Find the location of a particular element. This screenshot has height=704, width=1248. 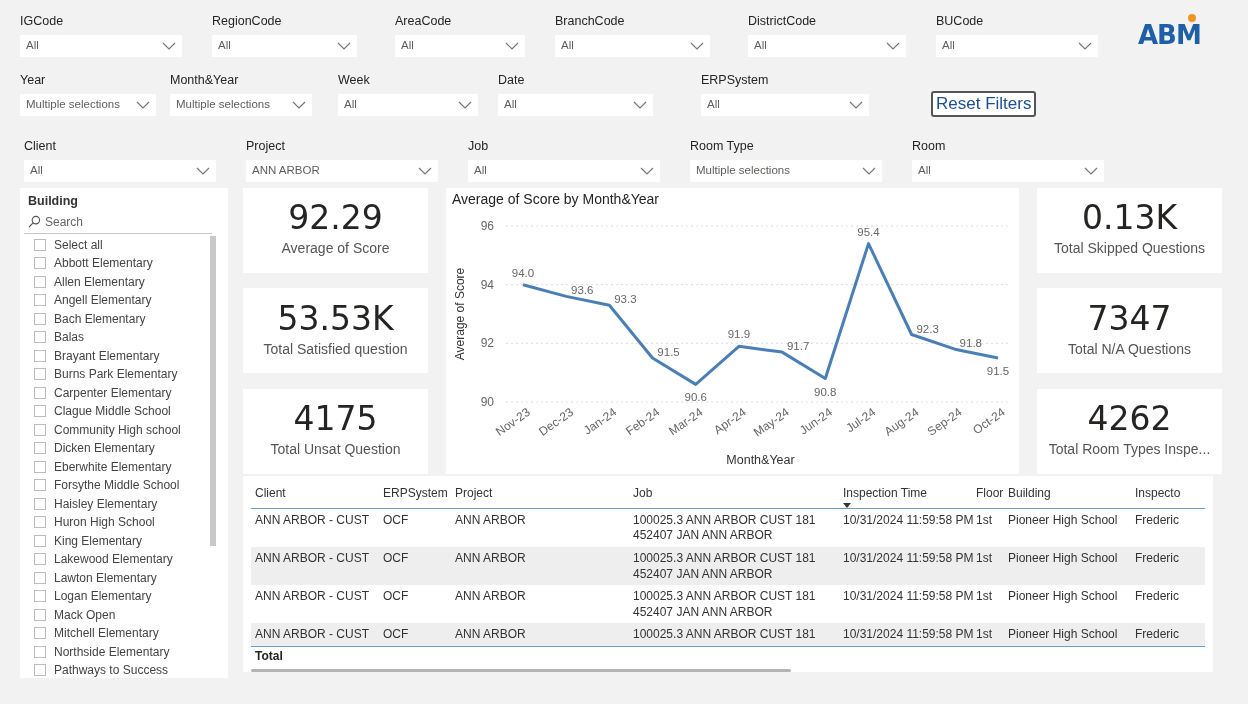

building-option: Community High school is located at coordinates (117, 429).